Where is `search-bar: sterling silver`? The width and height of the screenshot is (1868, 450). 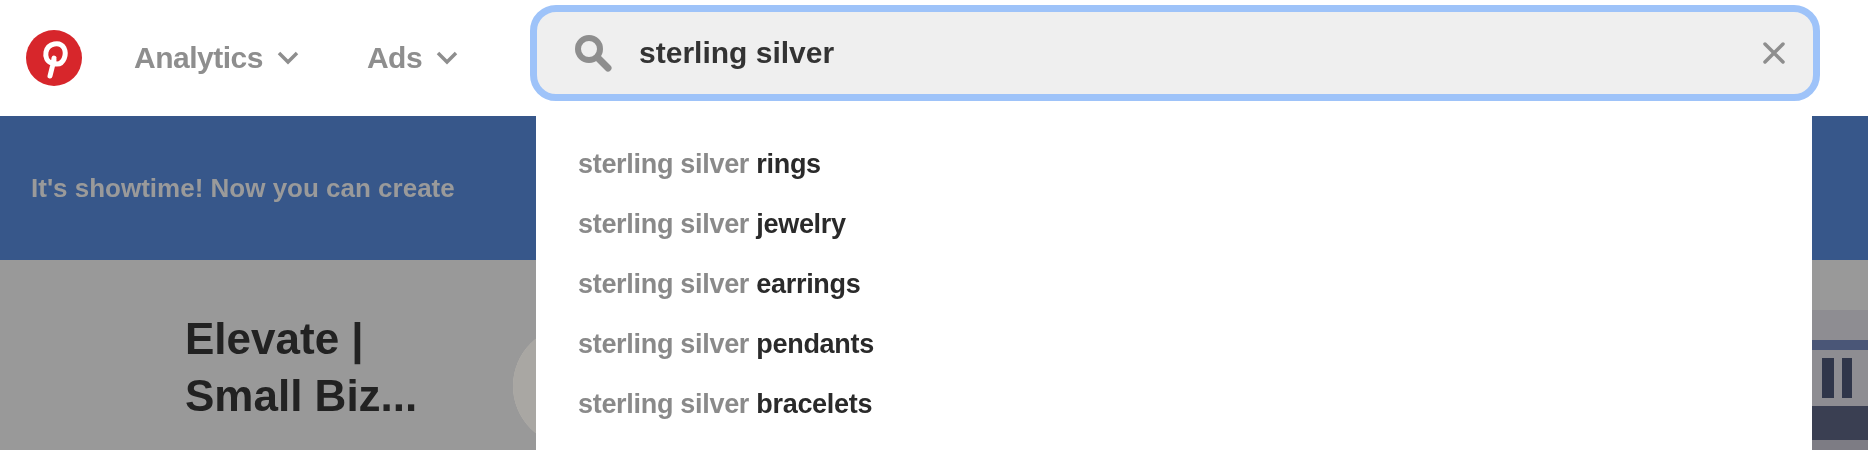
search-bar: sterling silver is located at coordinates (1175, 53).